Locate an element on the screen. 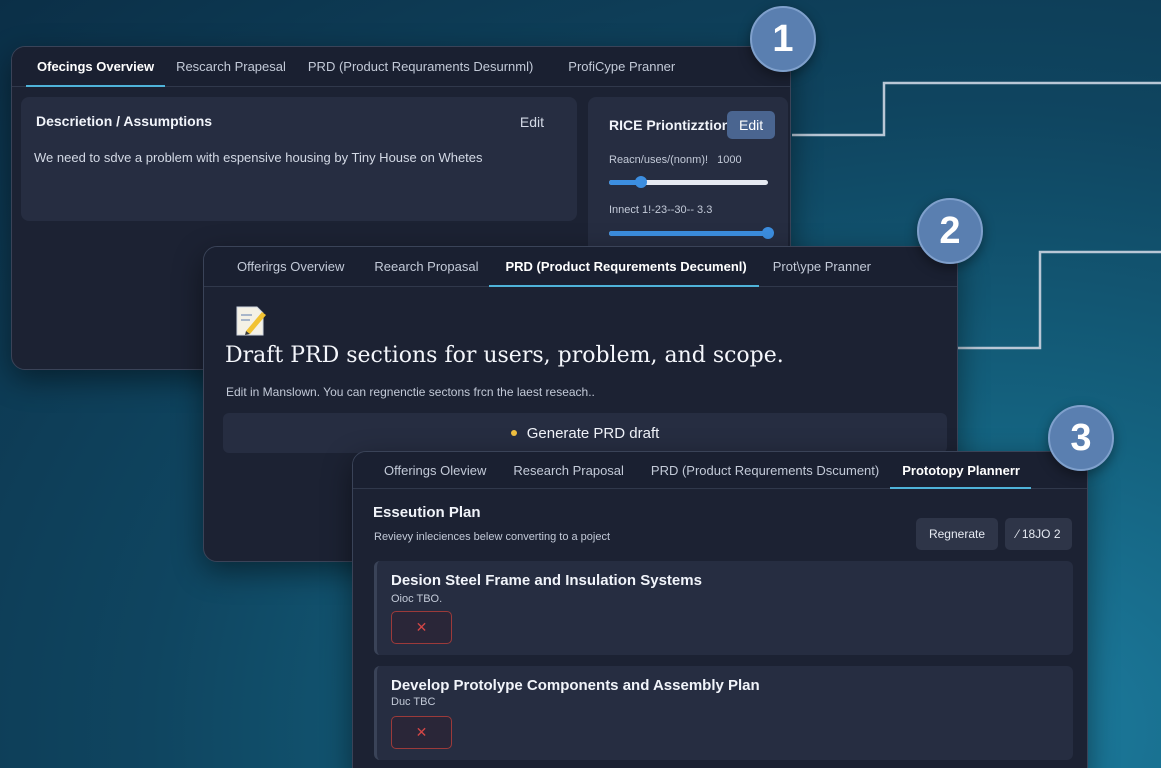 This screenshot has height=768, width=1161. tab-prd: PRD (Product Requrements Decumenl) is located at coordinates (624, 267).